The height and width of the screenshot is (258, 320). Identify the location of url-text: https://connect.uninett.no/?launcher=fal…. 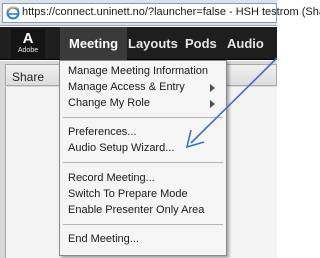
(171, 12).